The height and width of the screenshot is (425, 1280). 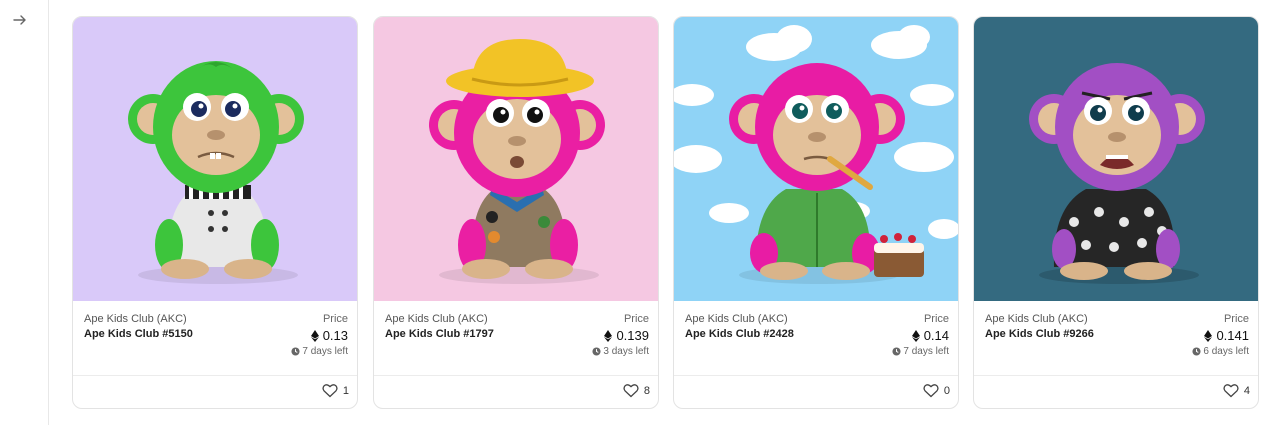 I want to click on price-value: 0.14, so click(x=936, y=335).